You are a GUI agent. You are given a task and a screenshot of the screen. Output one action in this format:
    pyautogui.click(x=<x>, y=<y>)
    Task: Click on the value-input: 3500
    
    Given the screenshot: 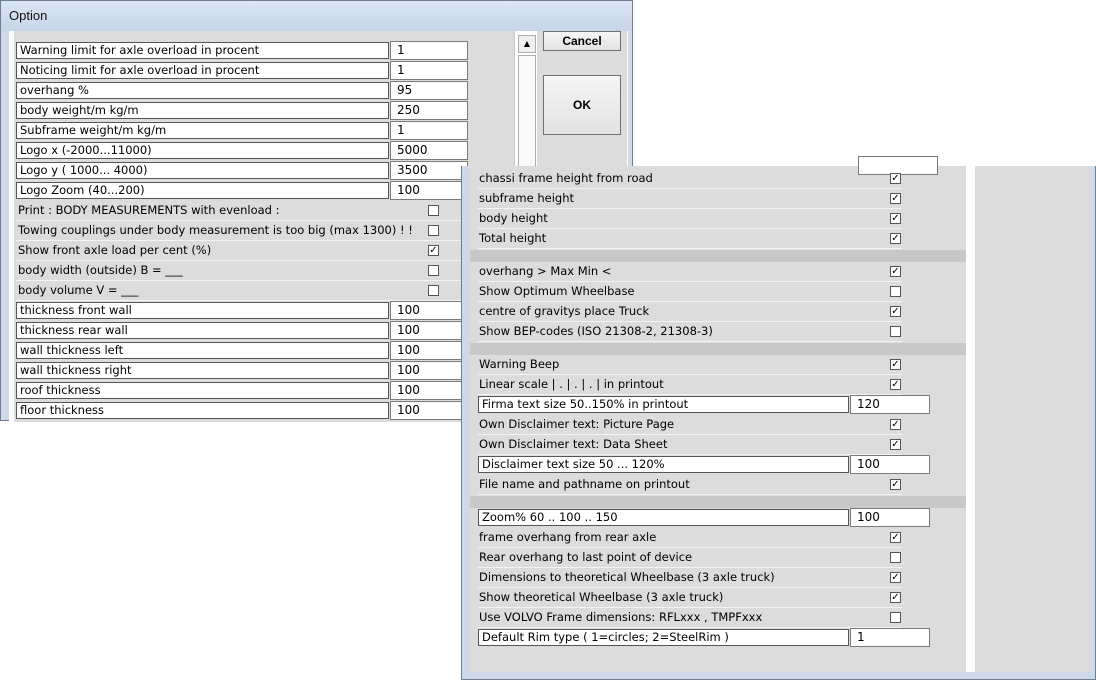 What is the action you would take?
    pyautogui.click(x=429, y=170)
    